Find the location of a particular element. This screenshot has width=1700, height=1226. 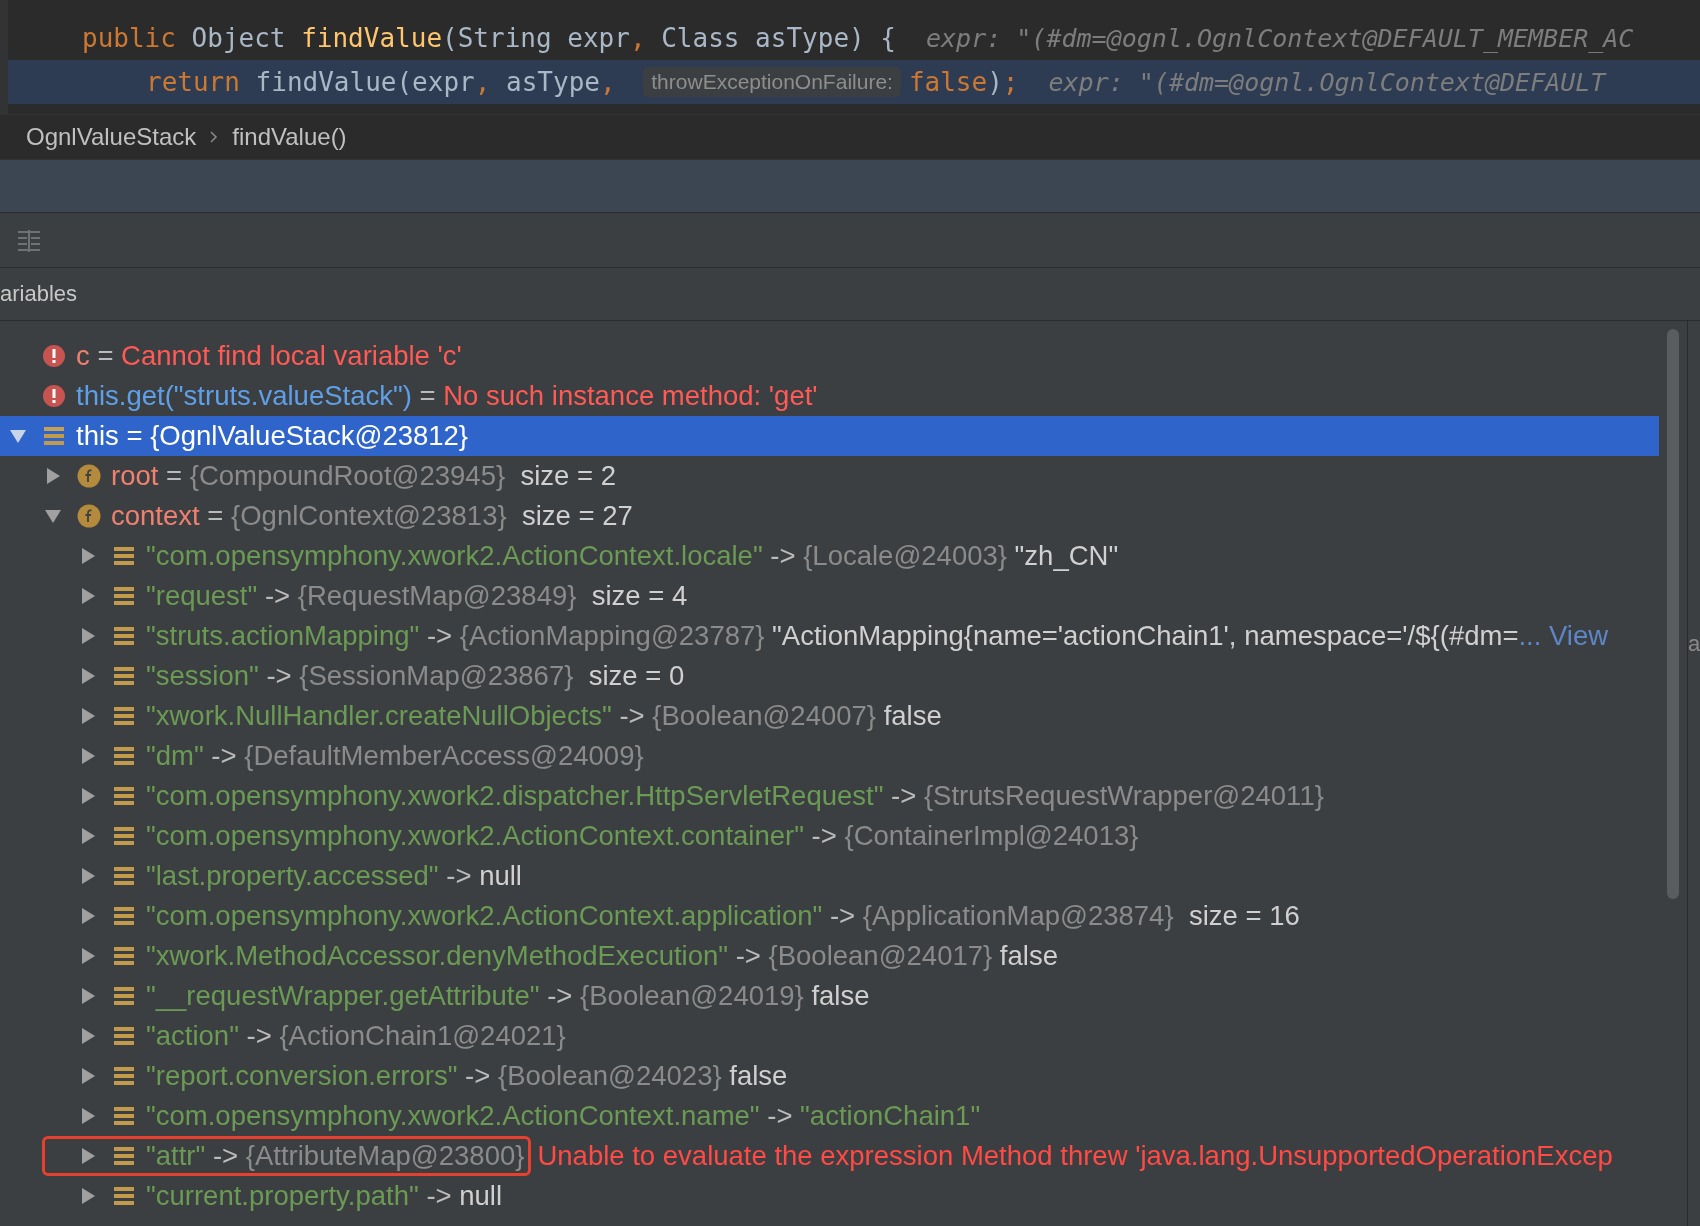

tree-row: "com.opensymphony.xwork2.ActionContext.name" -> "actionChain1" is located at coordinates (829, 1116).